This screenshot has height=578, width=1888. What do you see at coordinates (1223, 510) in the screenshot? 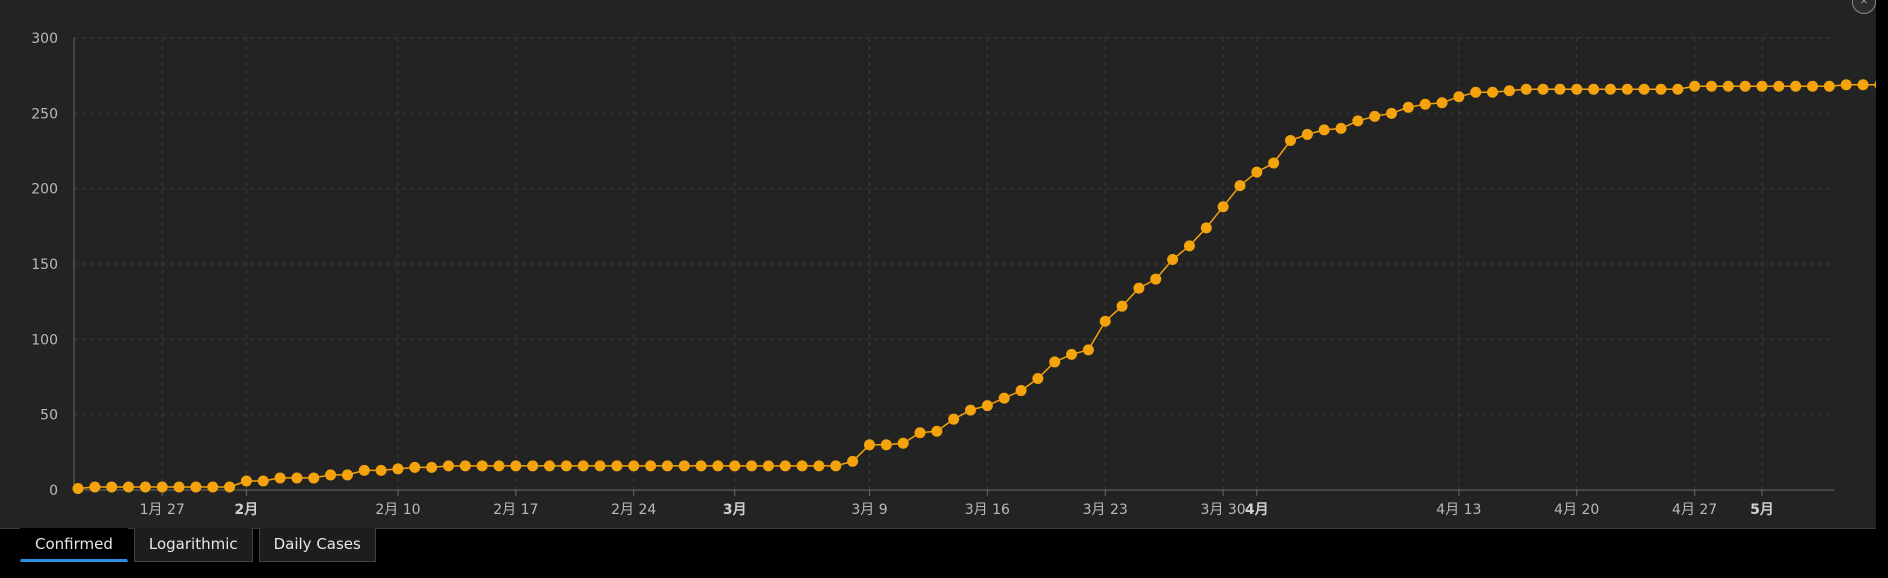
I see `x-tick-label: 3月 30` at bounding box center [1223, 510].